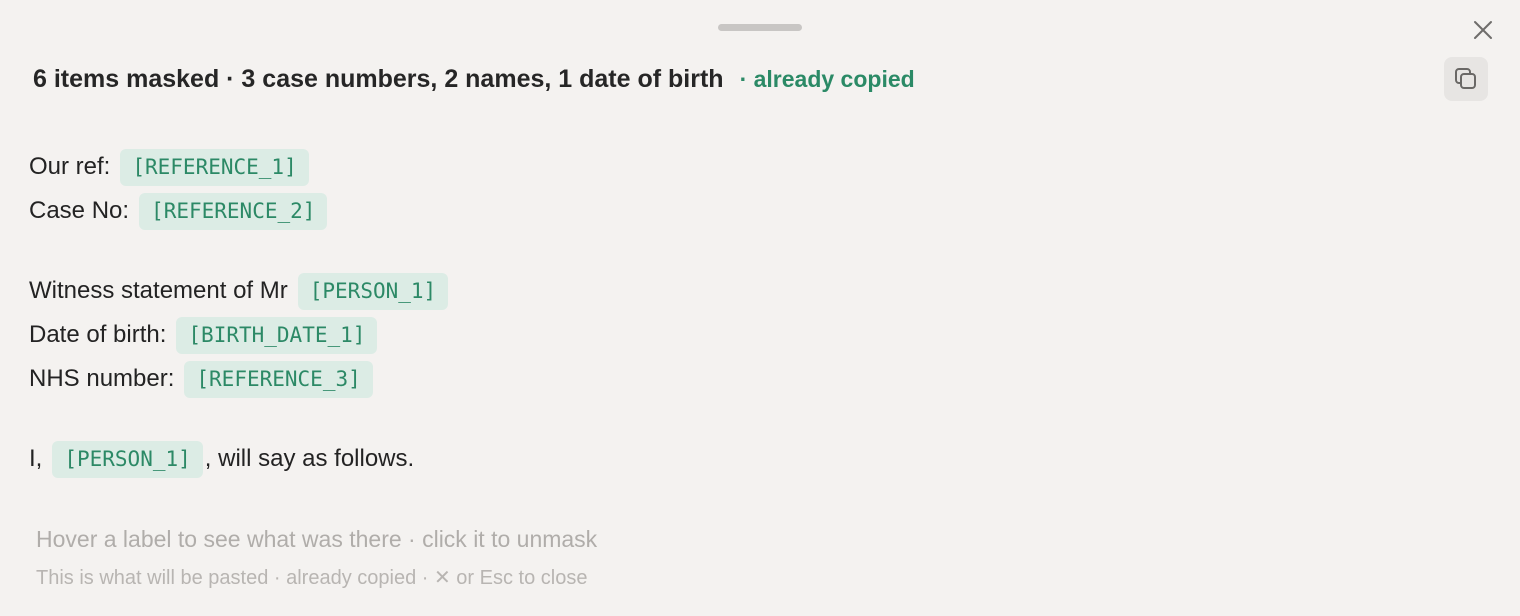 Image resolution: width=1520 pixels, height=616 pixels. I want to click on mask-chip-reference-3: [REFERENCE_3], so click(278, 379).